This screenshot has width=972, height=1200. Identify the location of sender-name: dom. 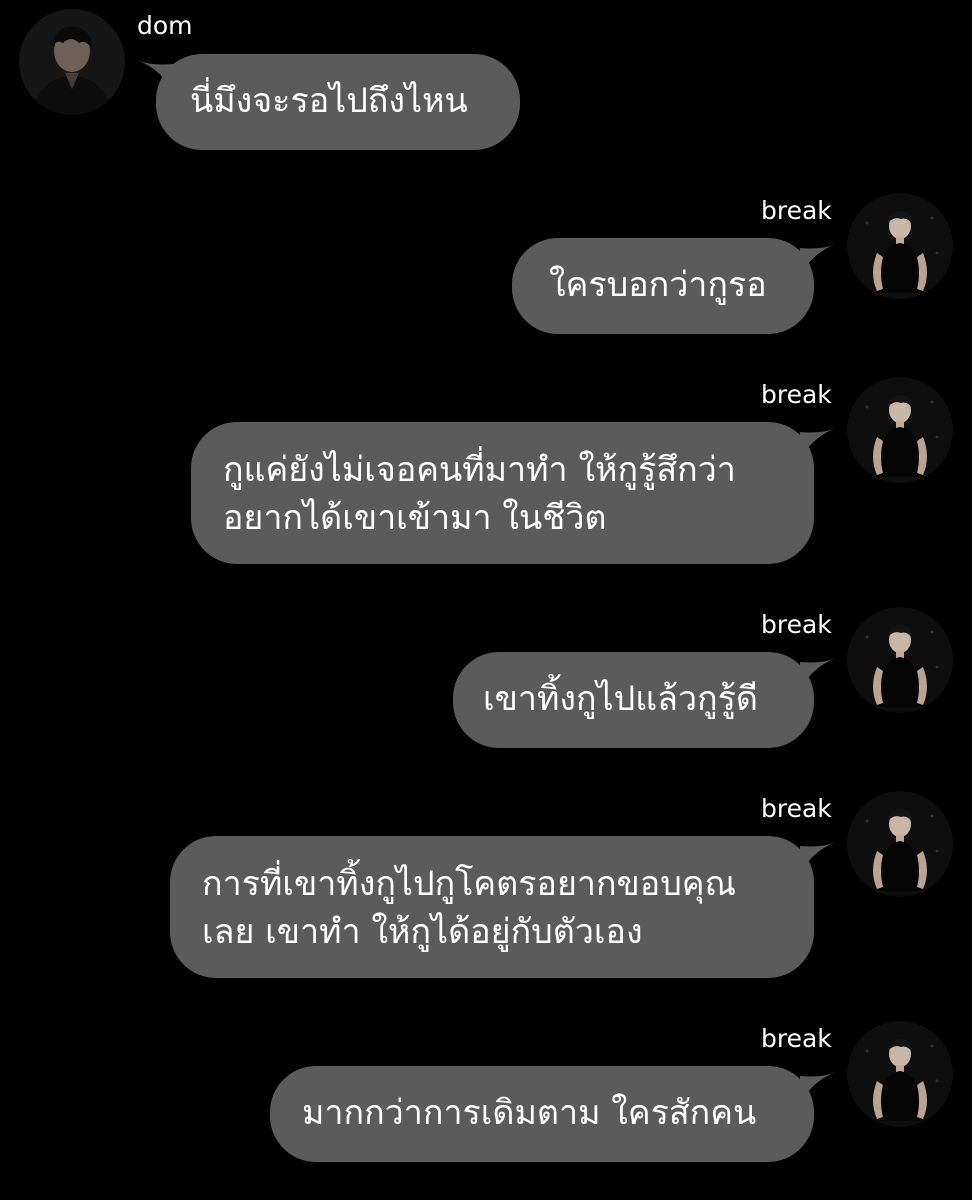
(165, 25).